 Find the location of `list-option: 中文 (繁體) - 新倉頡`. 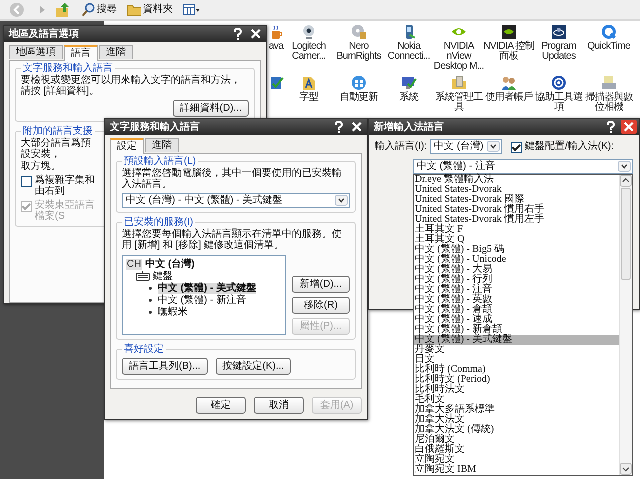

list-option: 中文 (繁體) - 新倉頡 is located at coordinates (516, 330).